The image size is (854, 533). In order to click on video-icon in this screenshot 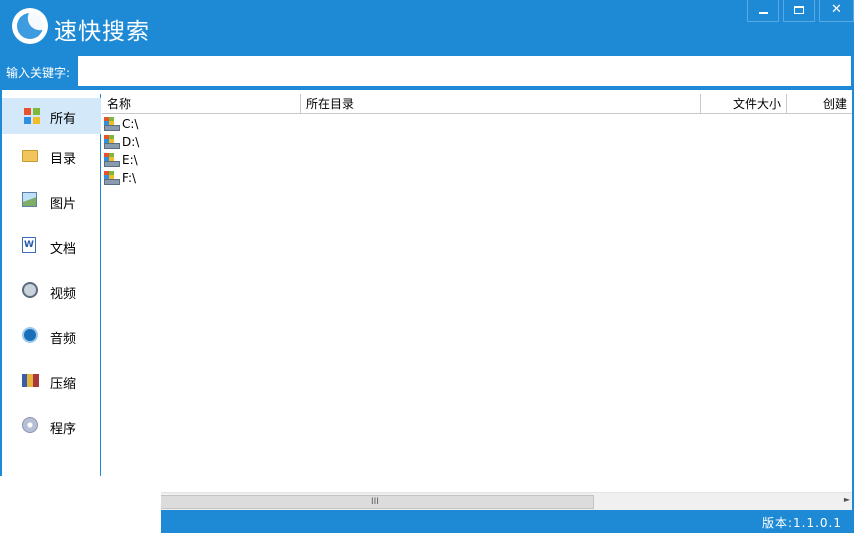, I will do `click(30, 290)`.